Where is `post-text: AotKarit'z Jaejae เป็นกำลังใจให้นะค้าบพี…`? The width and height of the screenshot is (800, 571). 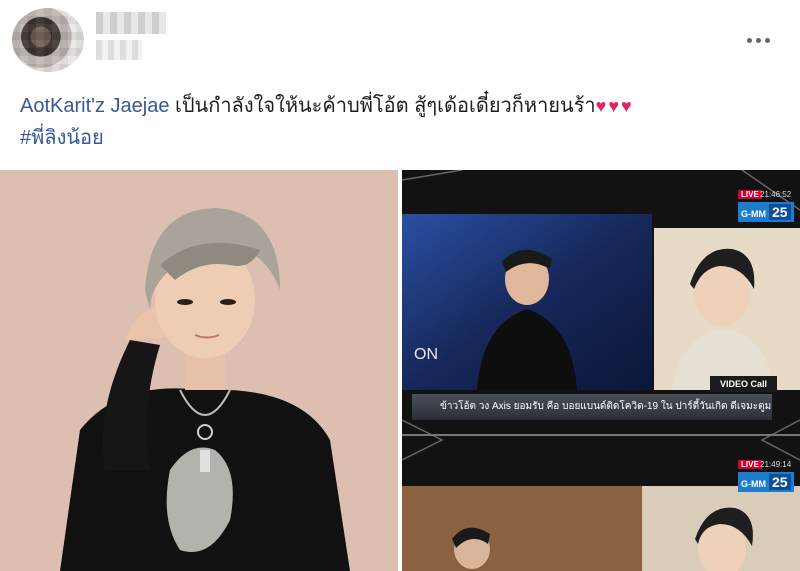 post-text: AotKarit'z Jaejae เป็นกำลังใจให้นะค้าบพี… is located at coordinates (405, 122).